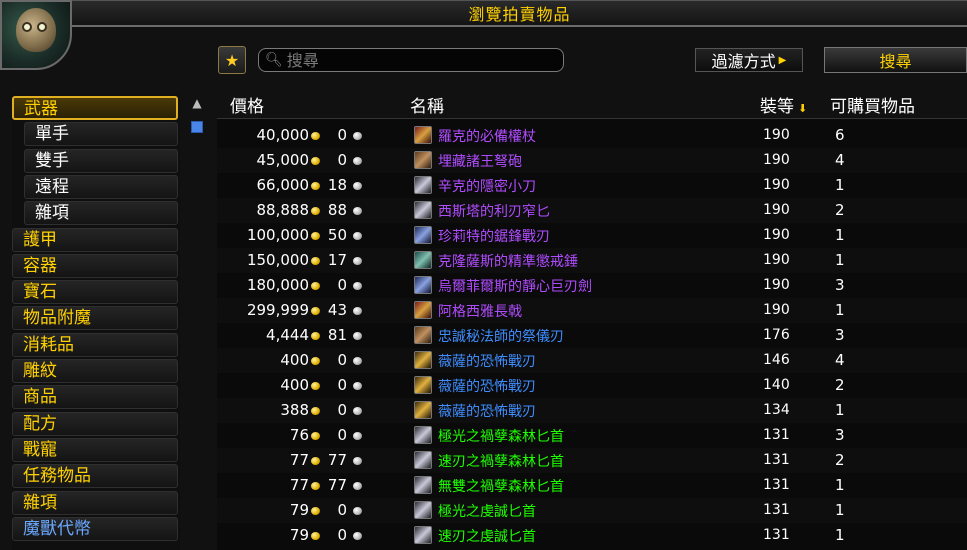 The height and width of the screenshot is (550, 967). Describe the element at coordinates (592, 210) in the screenshot. I see `auction-row: 88,888 88 西斯塔的利刃窄匕 190 2` at that location.